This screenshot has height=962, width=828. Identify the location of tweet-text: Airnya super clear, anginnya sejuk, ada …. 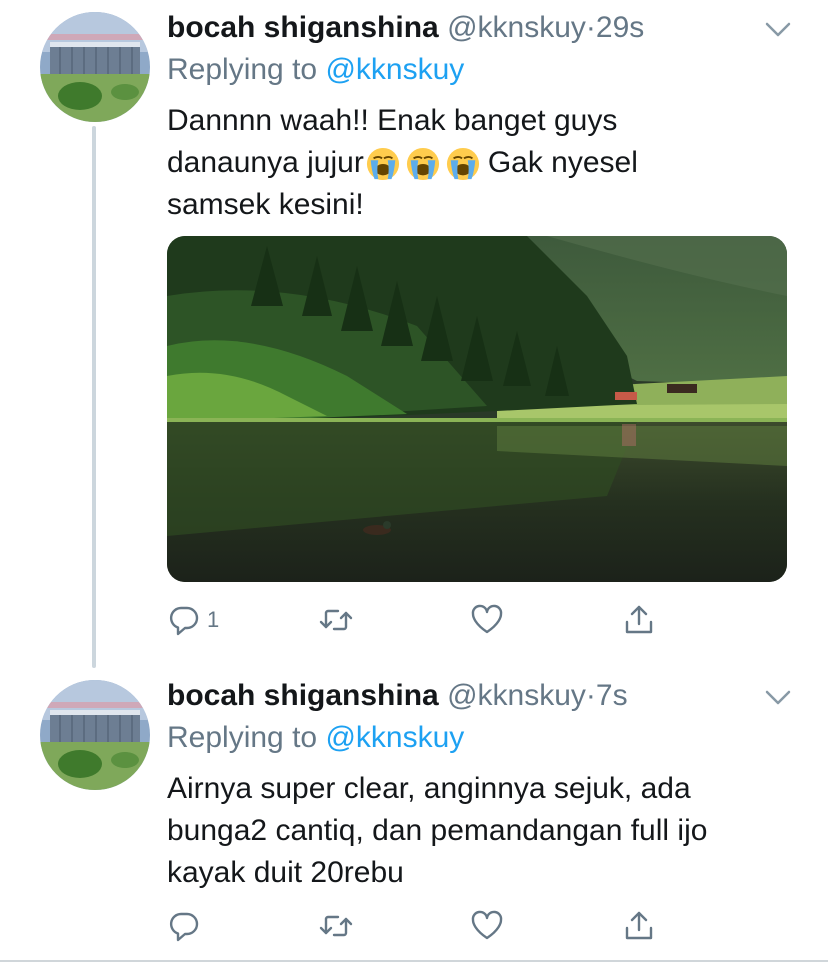
(477, 831).